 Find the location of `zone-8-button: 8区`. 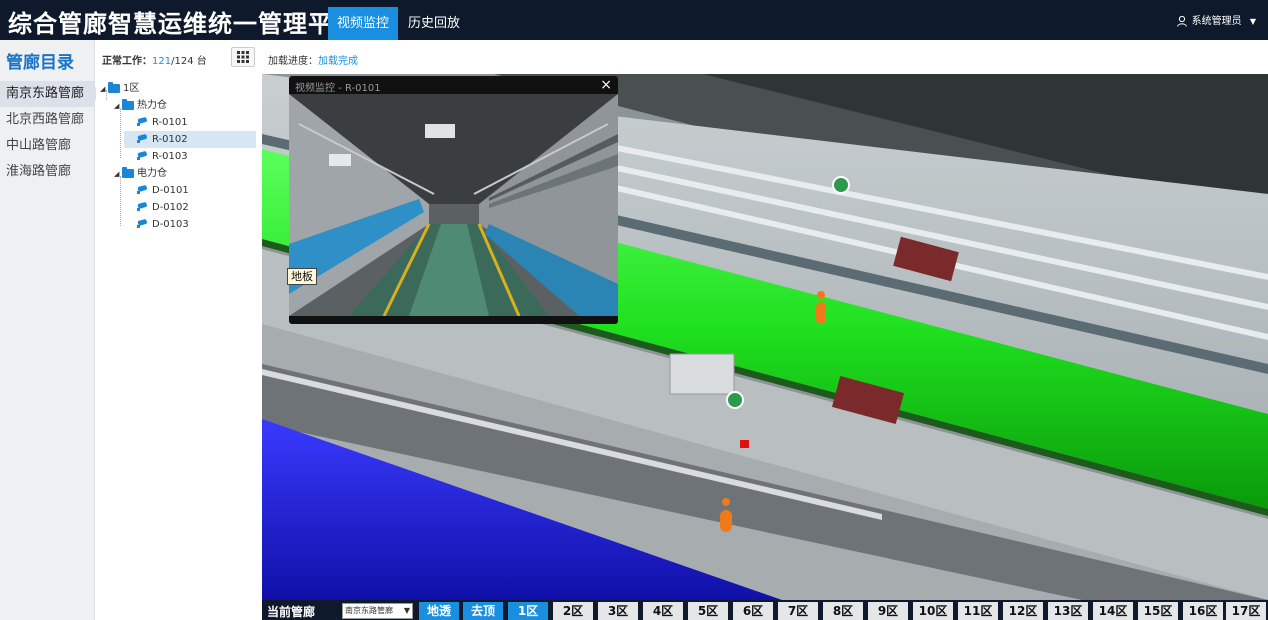

zone-8-button: 8区 is located at coordinates (843, 611).